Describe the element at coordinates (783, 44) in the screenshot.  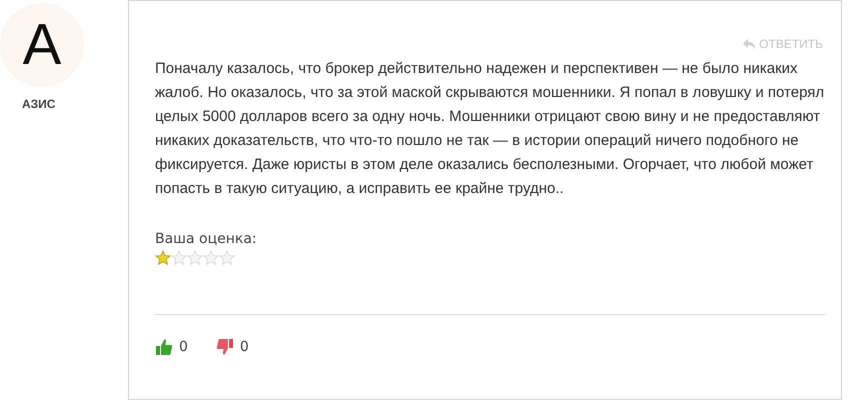
I see `reply-link: ОТВЕТИТЬ` at that location.